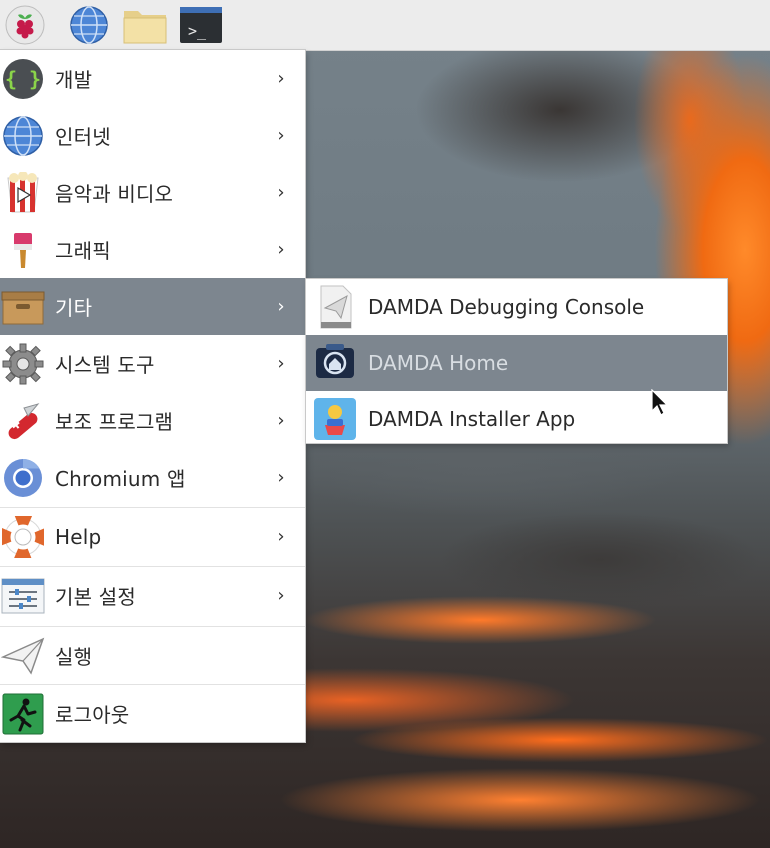 This screenshot has width=770, height=848. I want to click on menu-item-development: { } 개발 ›, so click(152, 78).